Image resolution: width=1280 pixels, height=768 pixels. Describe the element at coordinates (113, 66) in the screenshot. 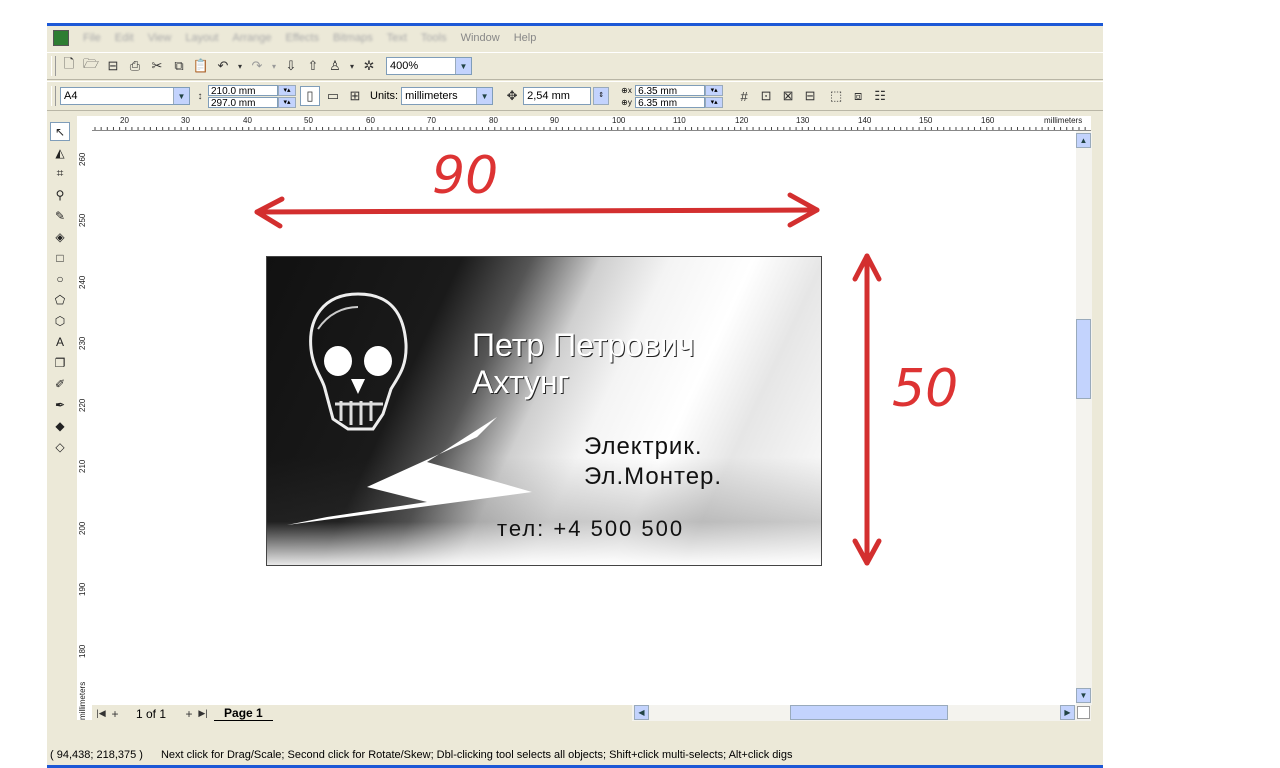

I see `save-icon: ⊟` at that location.